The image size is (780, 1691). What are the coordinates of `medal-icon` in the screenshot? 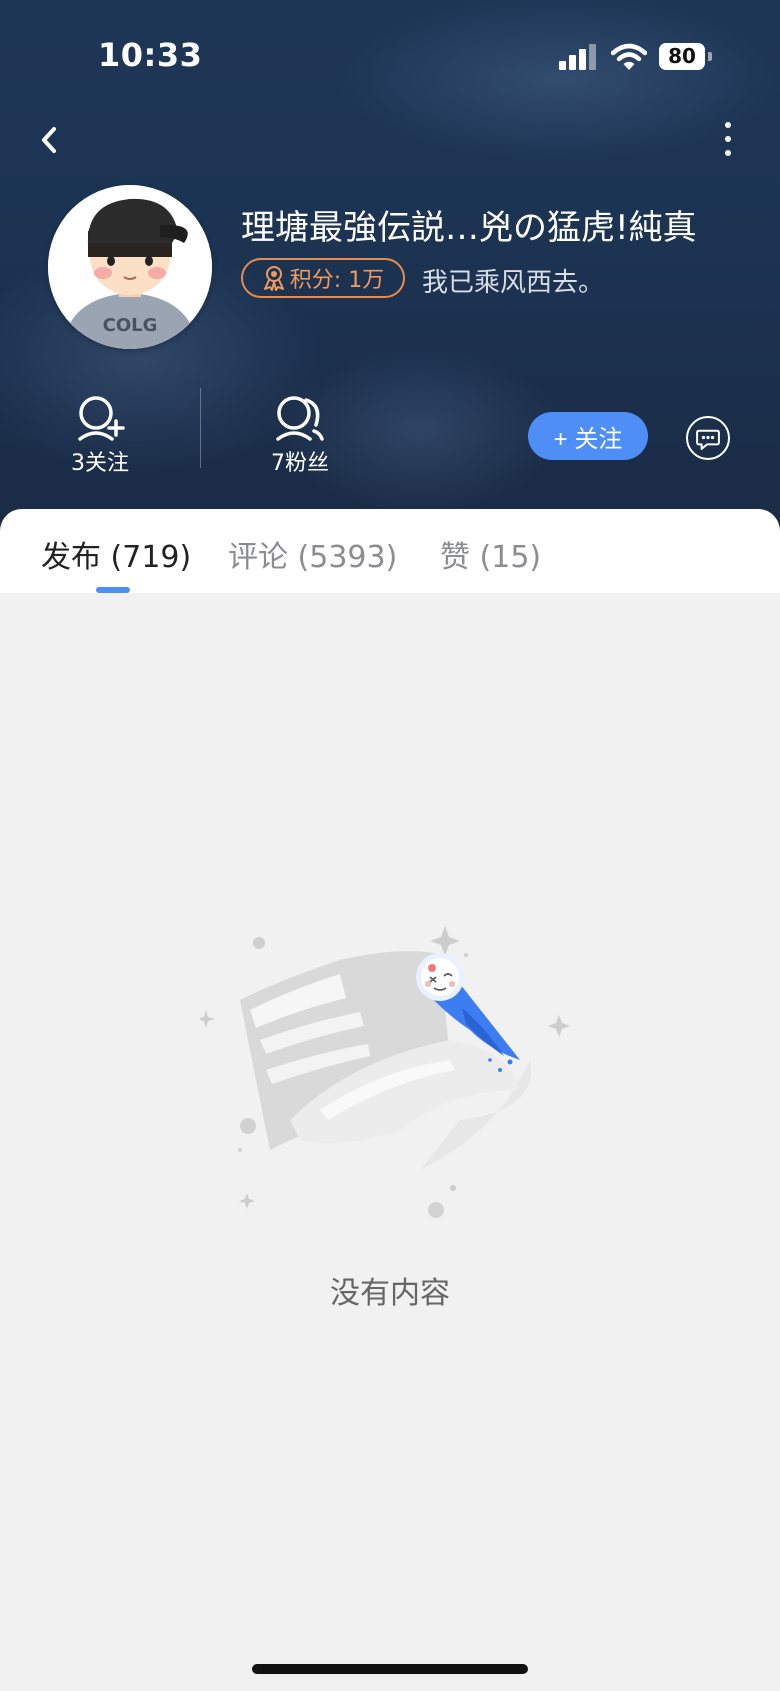 It's located at (273, 278).